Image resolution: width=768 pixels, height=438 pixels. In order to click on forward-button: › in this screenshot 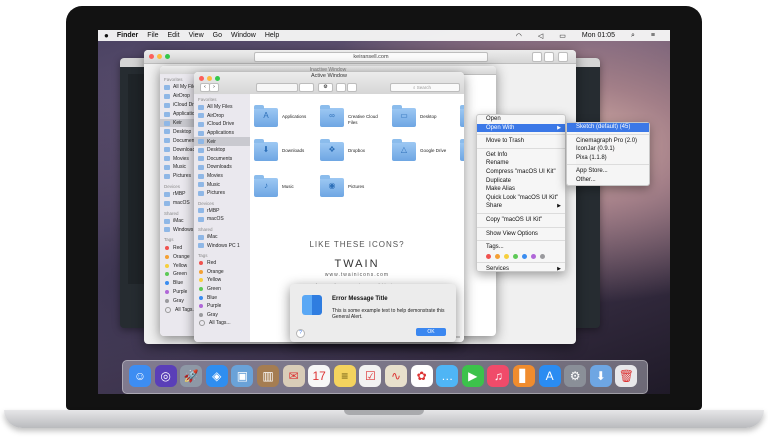, I will do `click(214, 87)`.